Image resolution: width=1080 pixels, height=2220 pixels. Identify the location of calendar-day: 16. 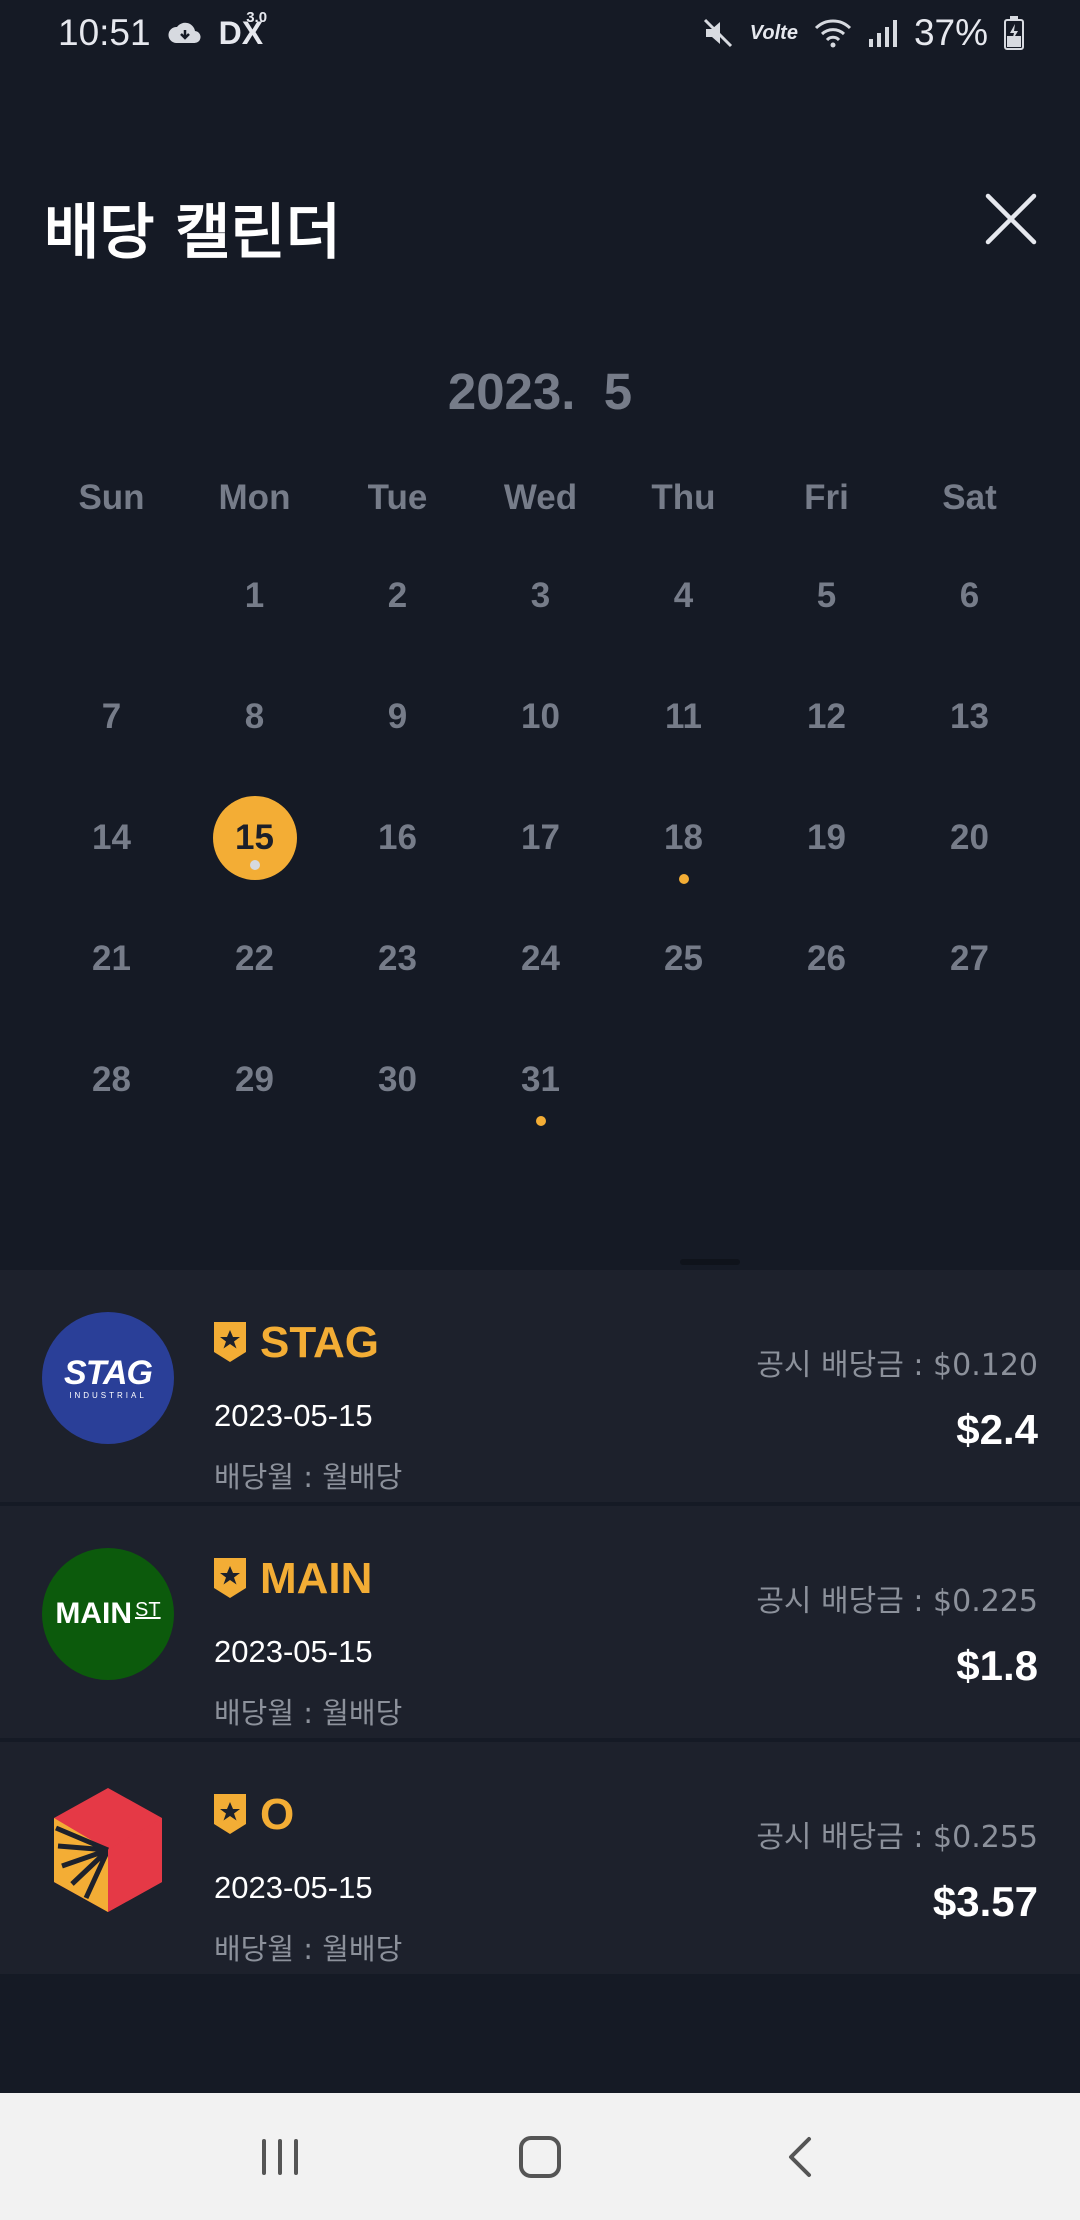
(397, 838).